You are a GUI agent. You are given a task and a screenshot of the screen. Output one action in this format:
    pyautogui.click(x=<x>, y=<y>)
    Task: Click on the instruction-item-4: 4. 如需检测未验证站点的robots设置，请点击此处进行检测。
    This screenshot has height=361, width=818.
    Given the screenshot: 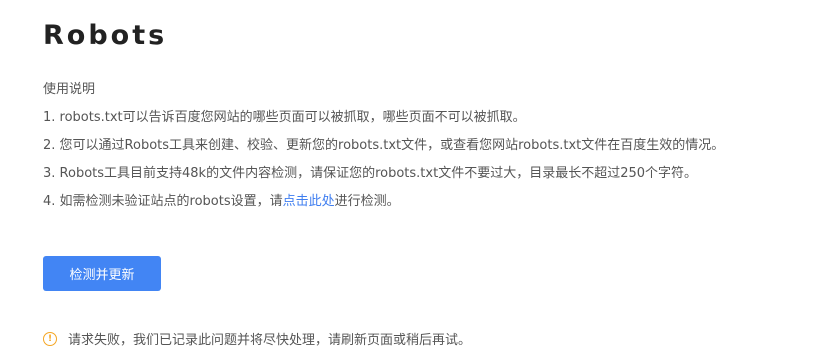 What is the action you would take?
    pyautogui.click(x=383, y=202)
    